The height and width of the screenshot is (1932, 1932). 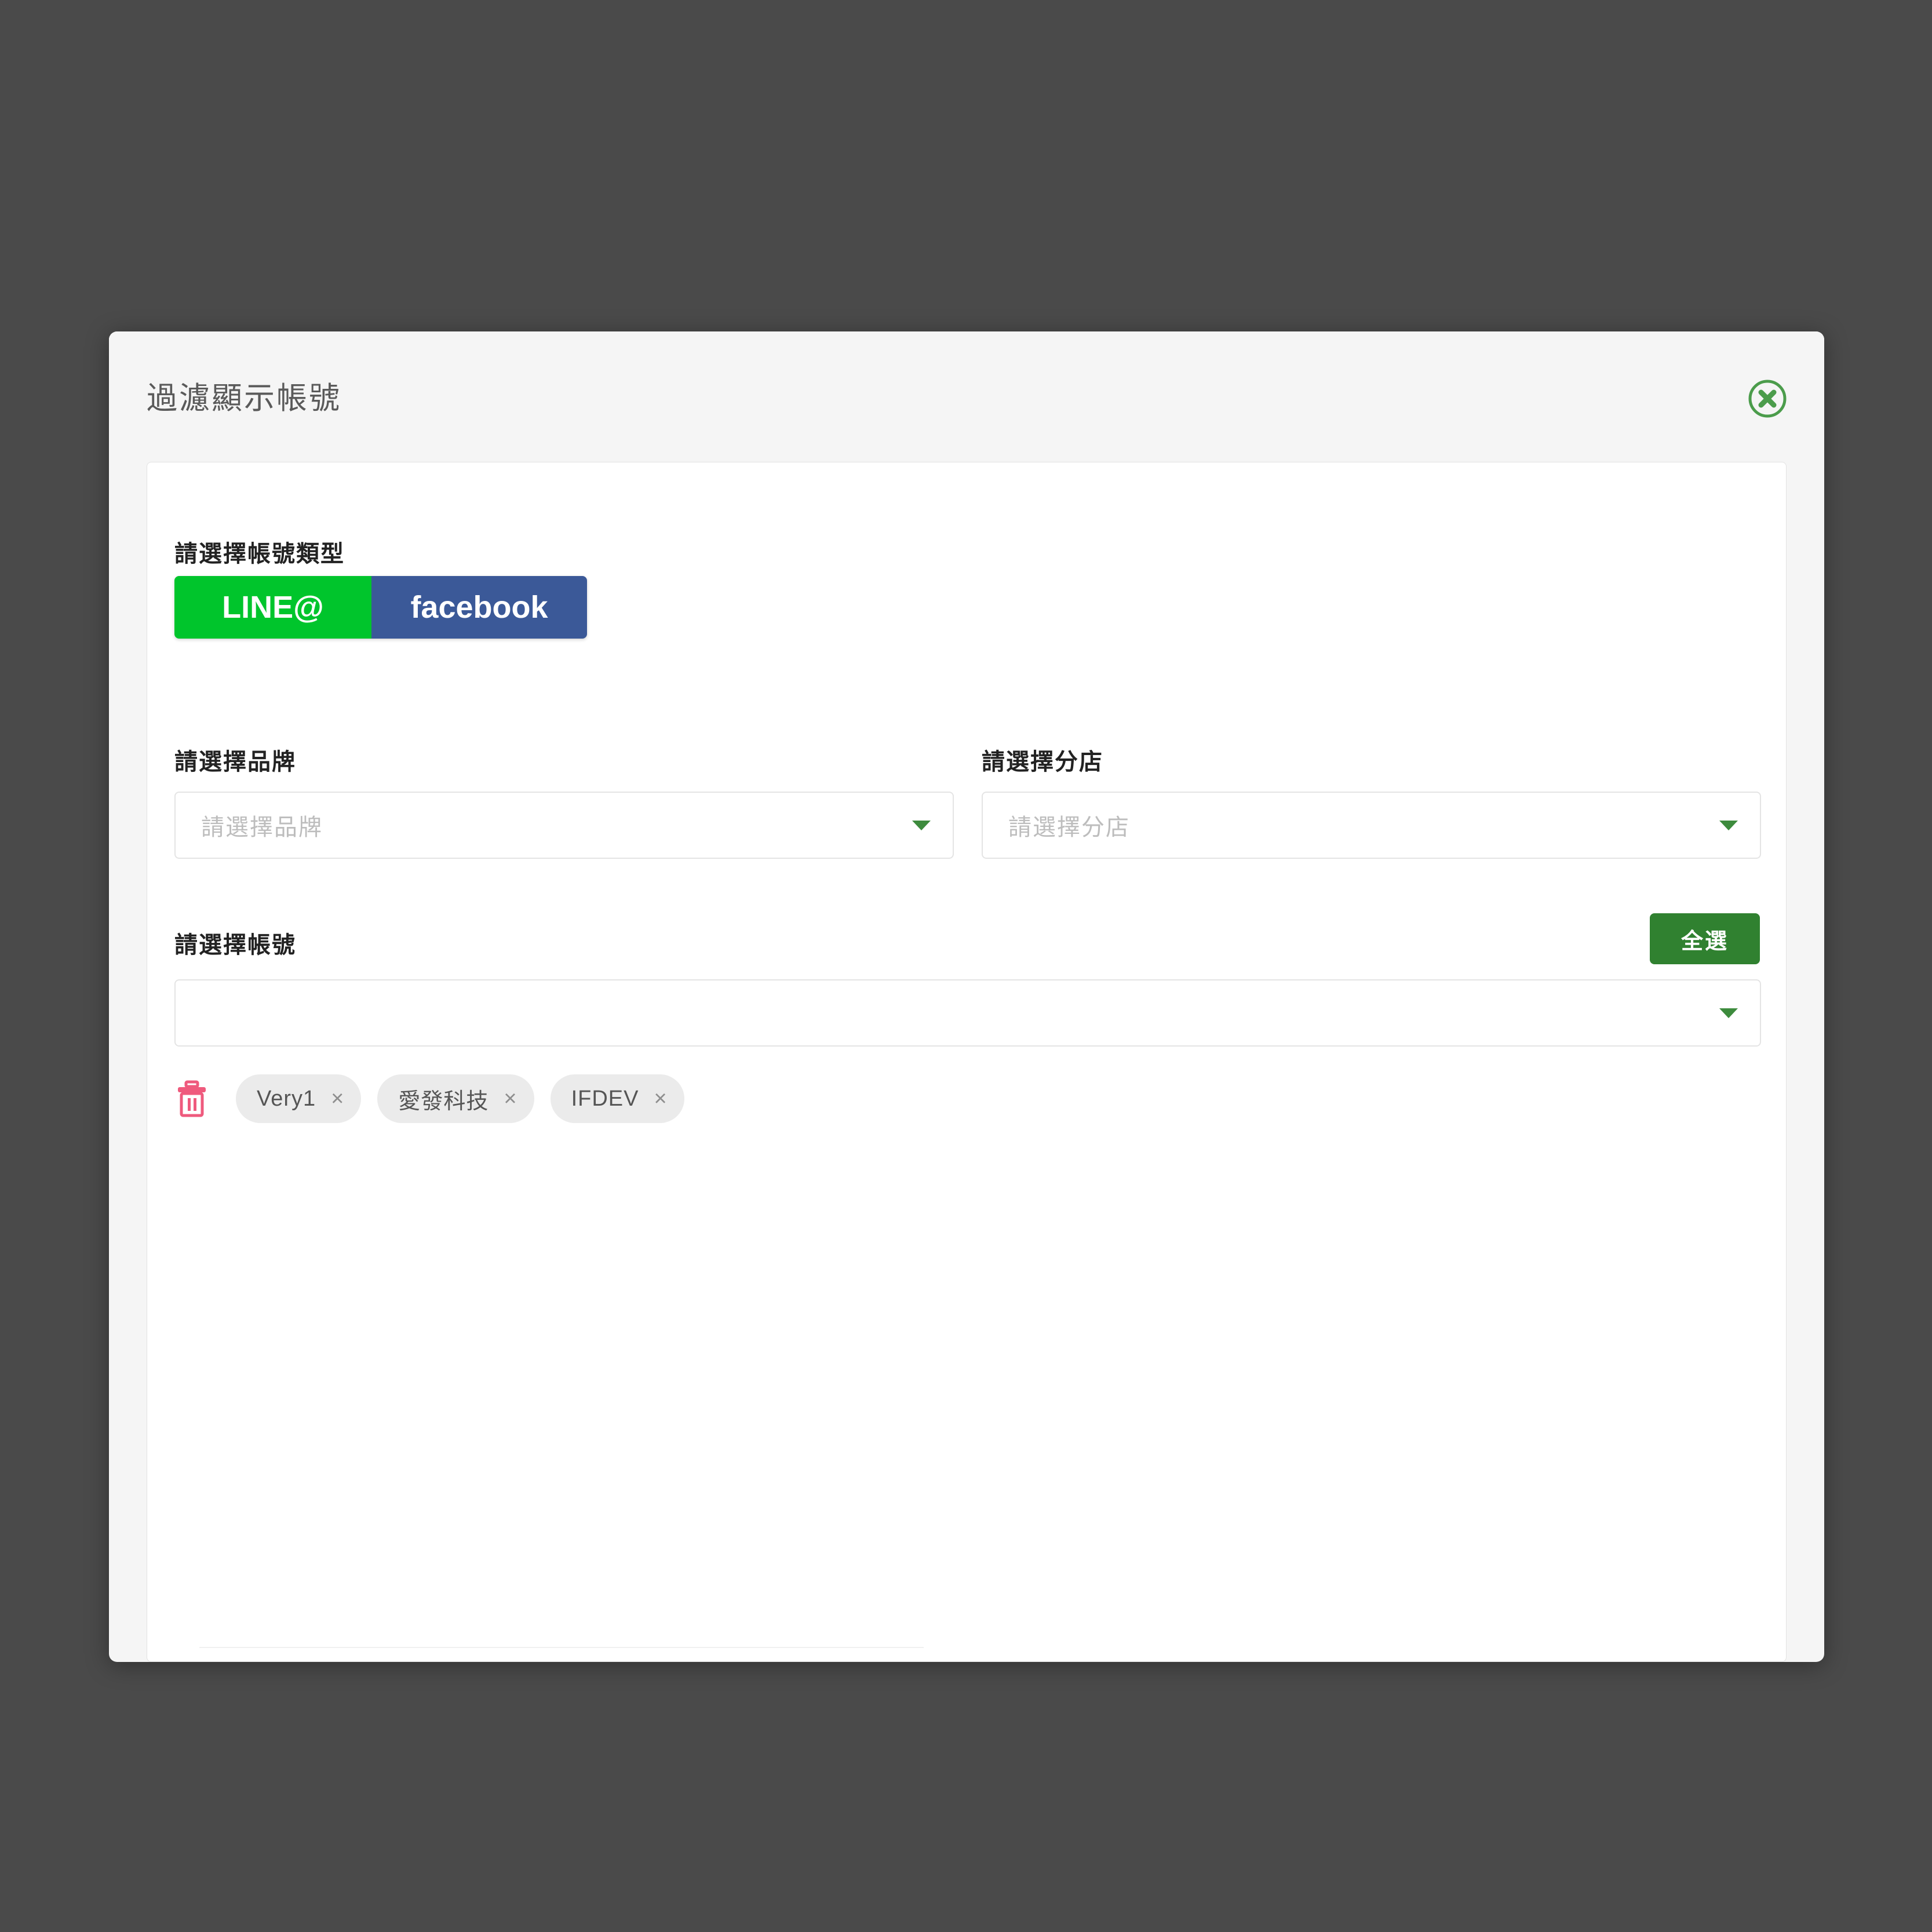 What do you see at coordinates (561, 1647) in the screenshot?
I see `footer-divider` at bounding box center [561, 1647].